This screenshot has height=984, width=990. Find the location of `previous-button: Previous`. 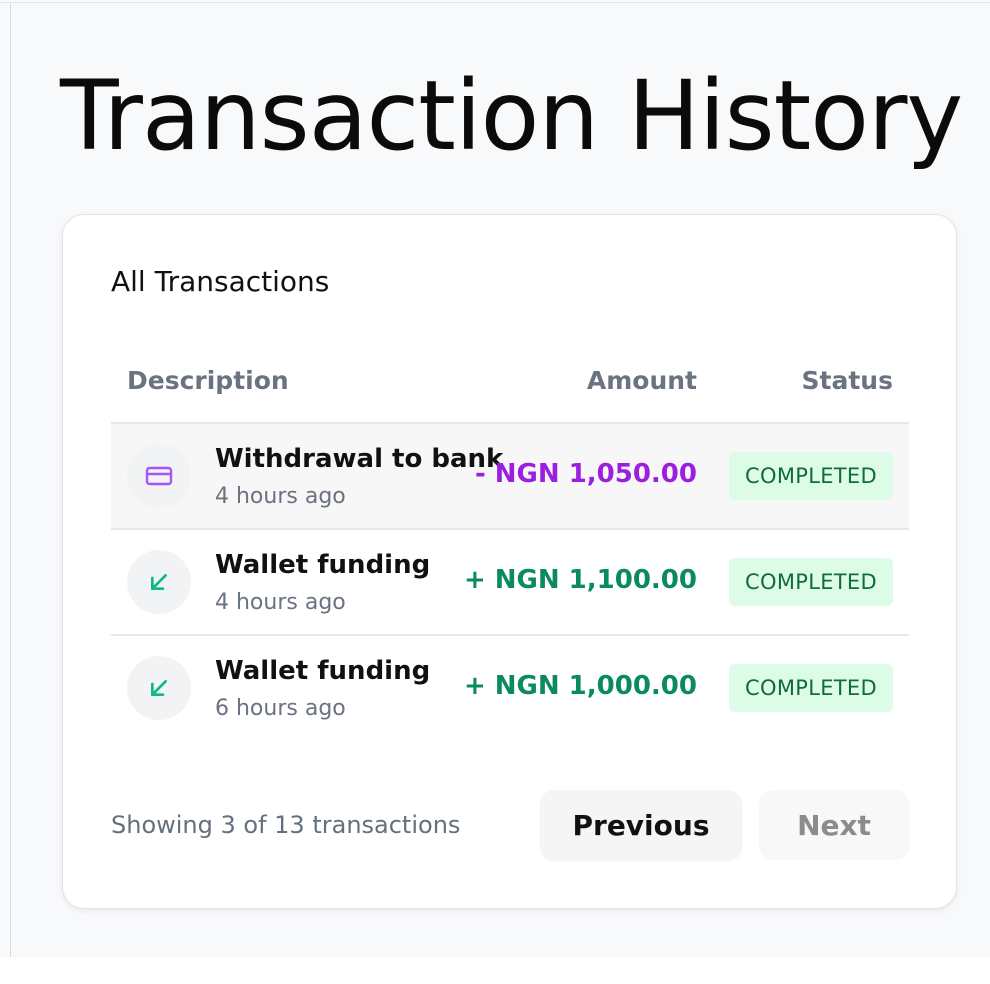

previous-button: Previous is located at coordinates (641, 825).